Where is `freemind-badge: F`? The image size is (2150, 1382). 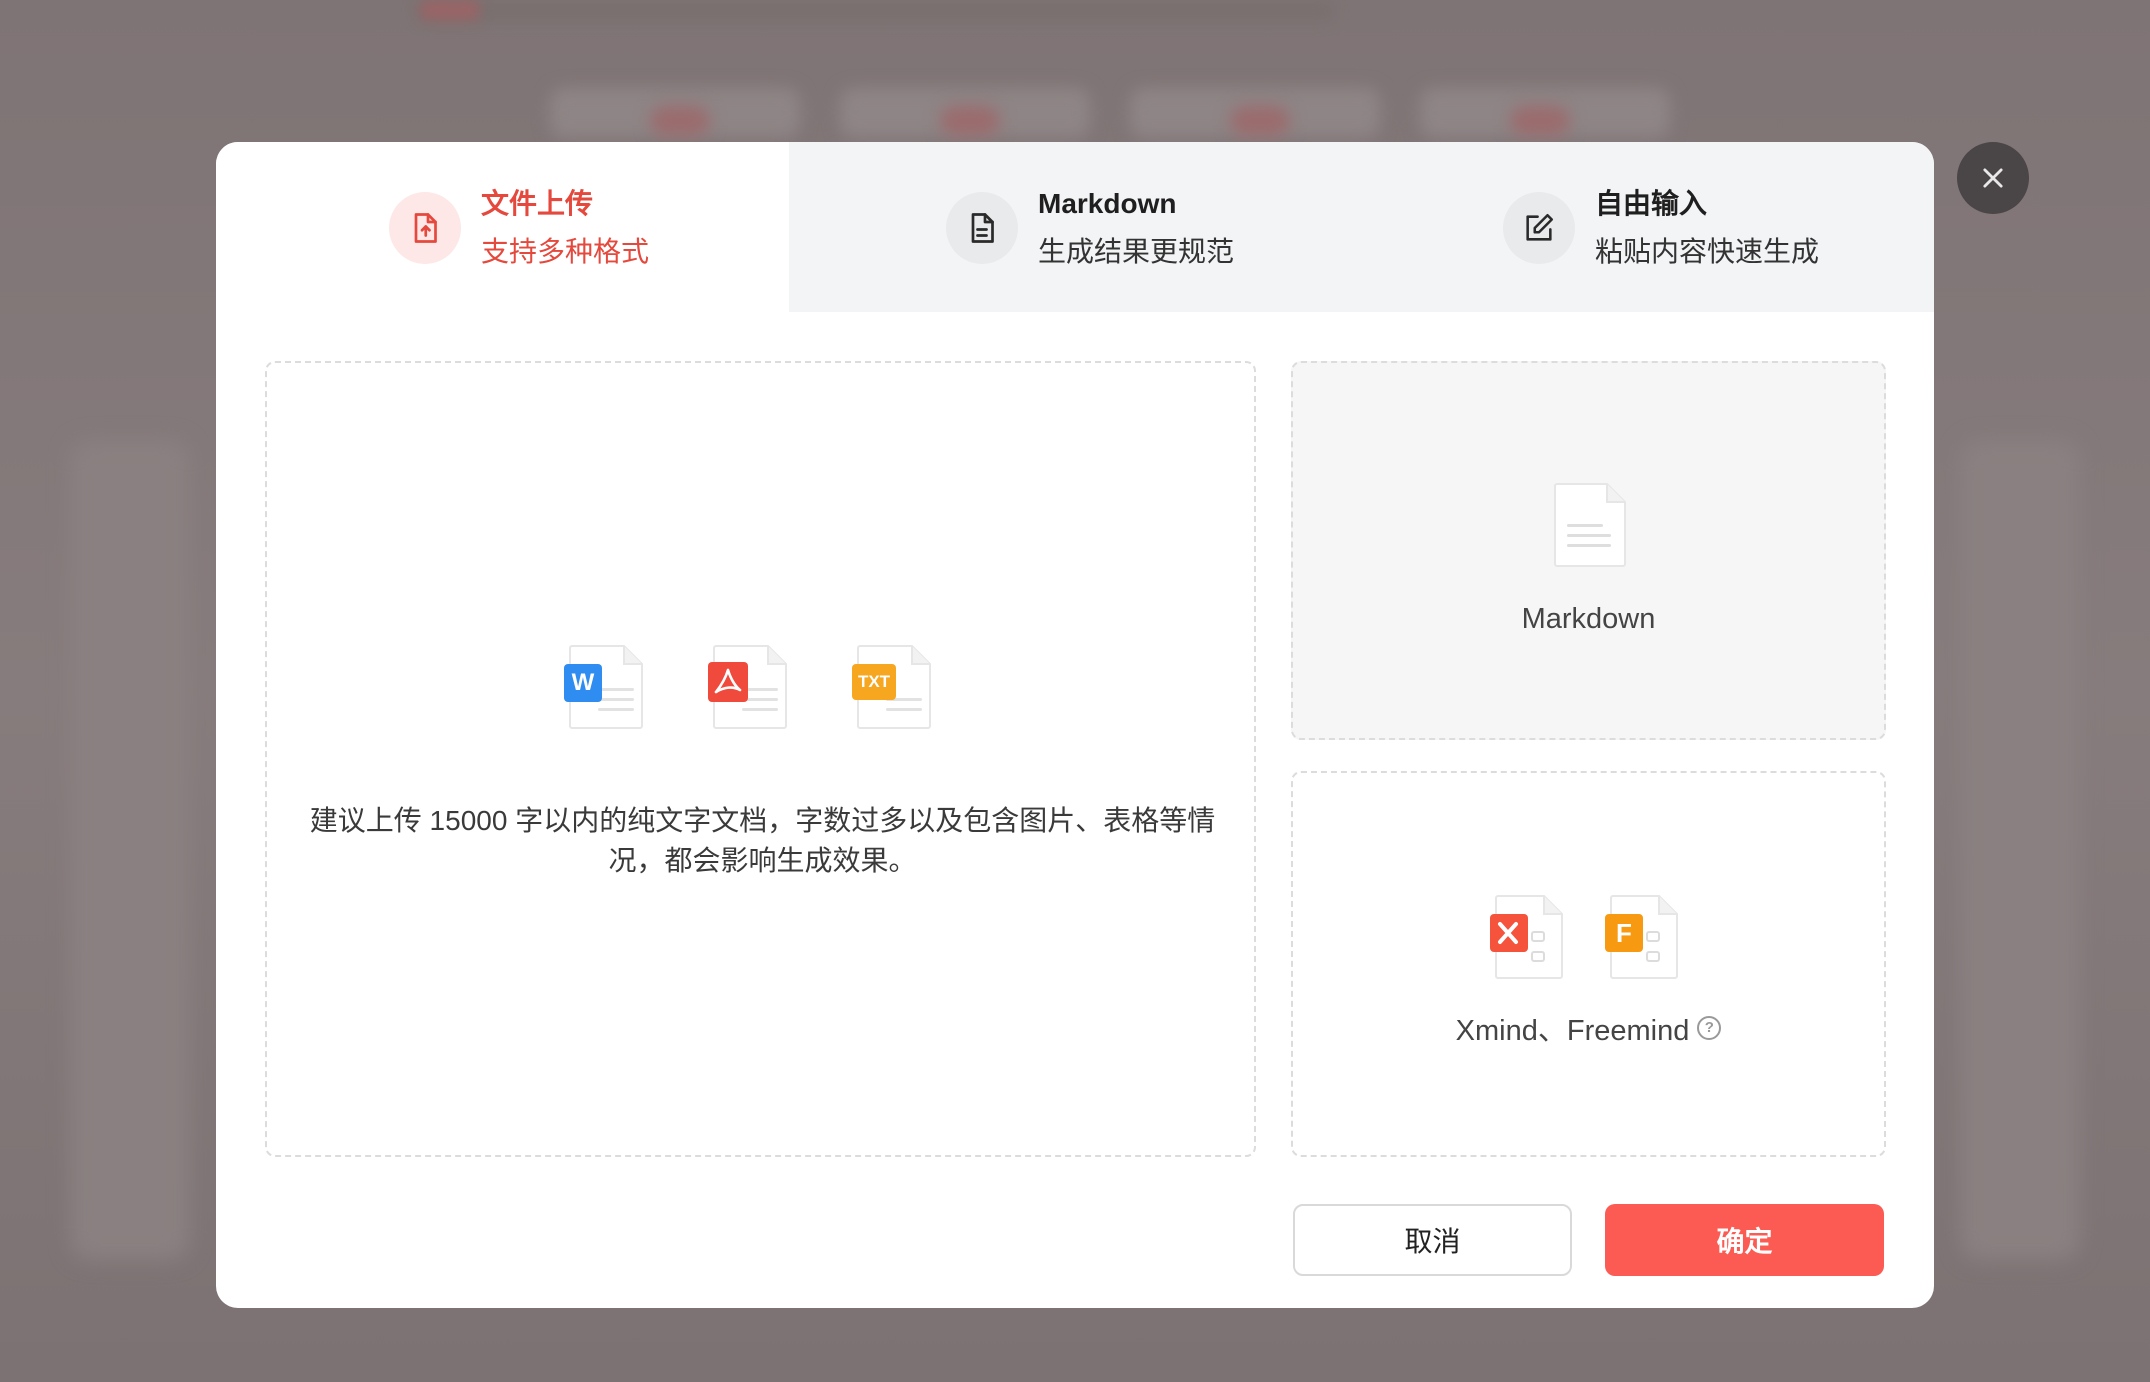
freemind-badge: F is located at coordinates (1624, 933).